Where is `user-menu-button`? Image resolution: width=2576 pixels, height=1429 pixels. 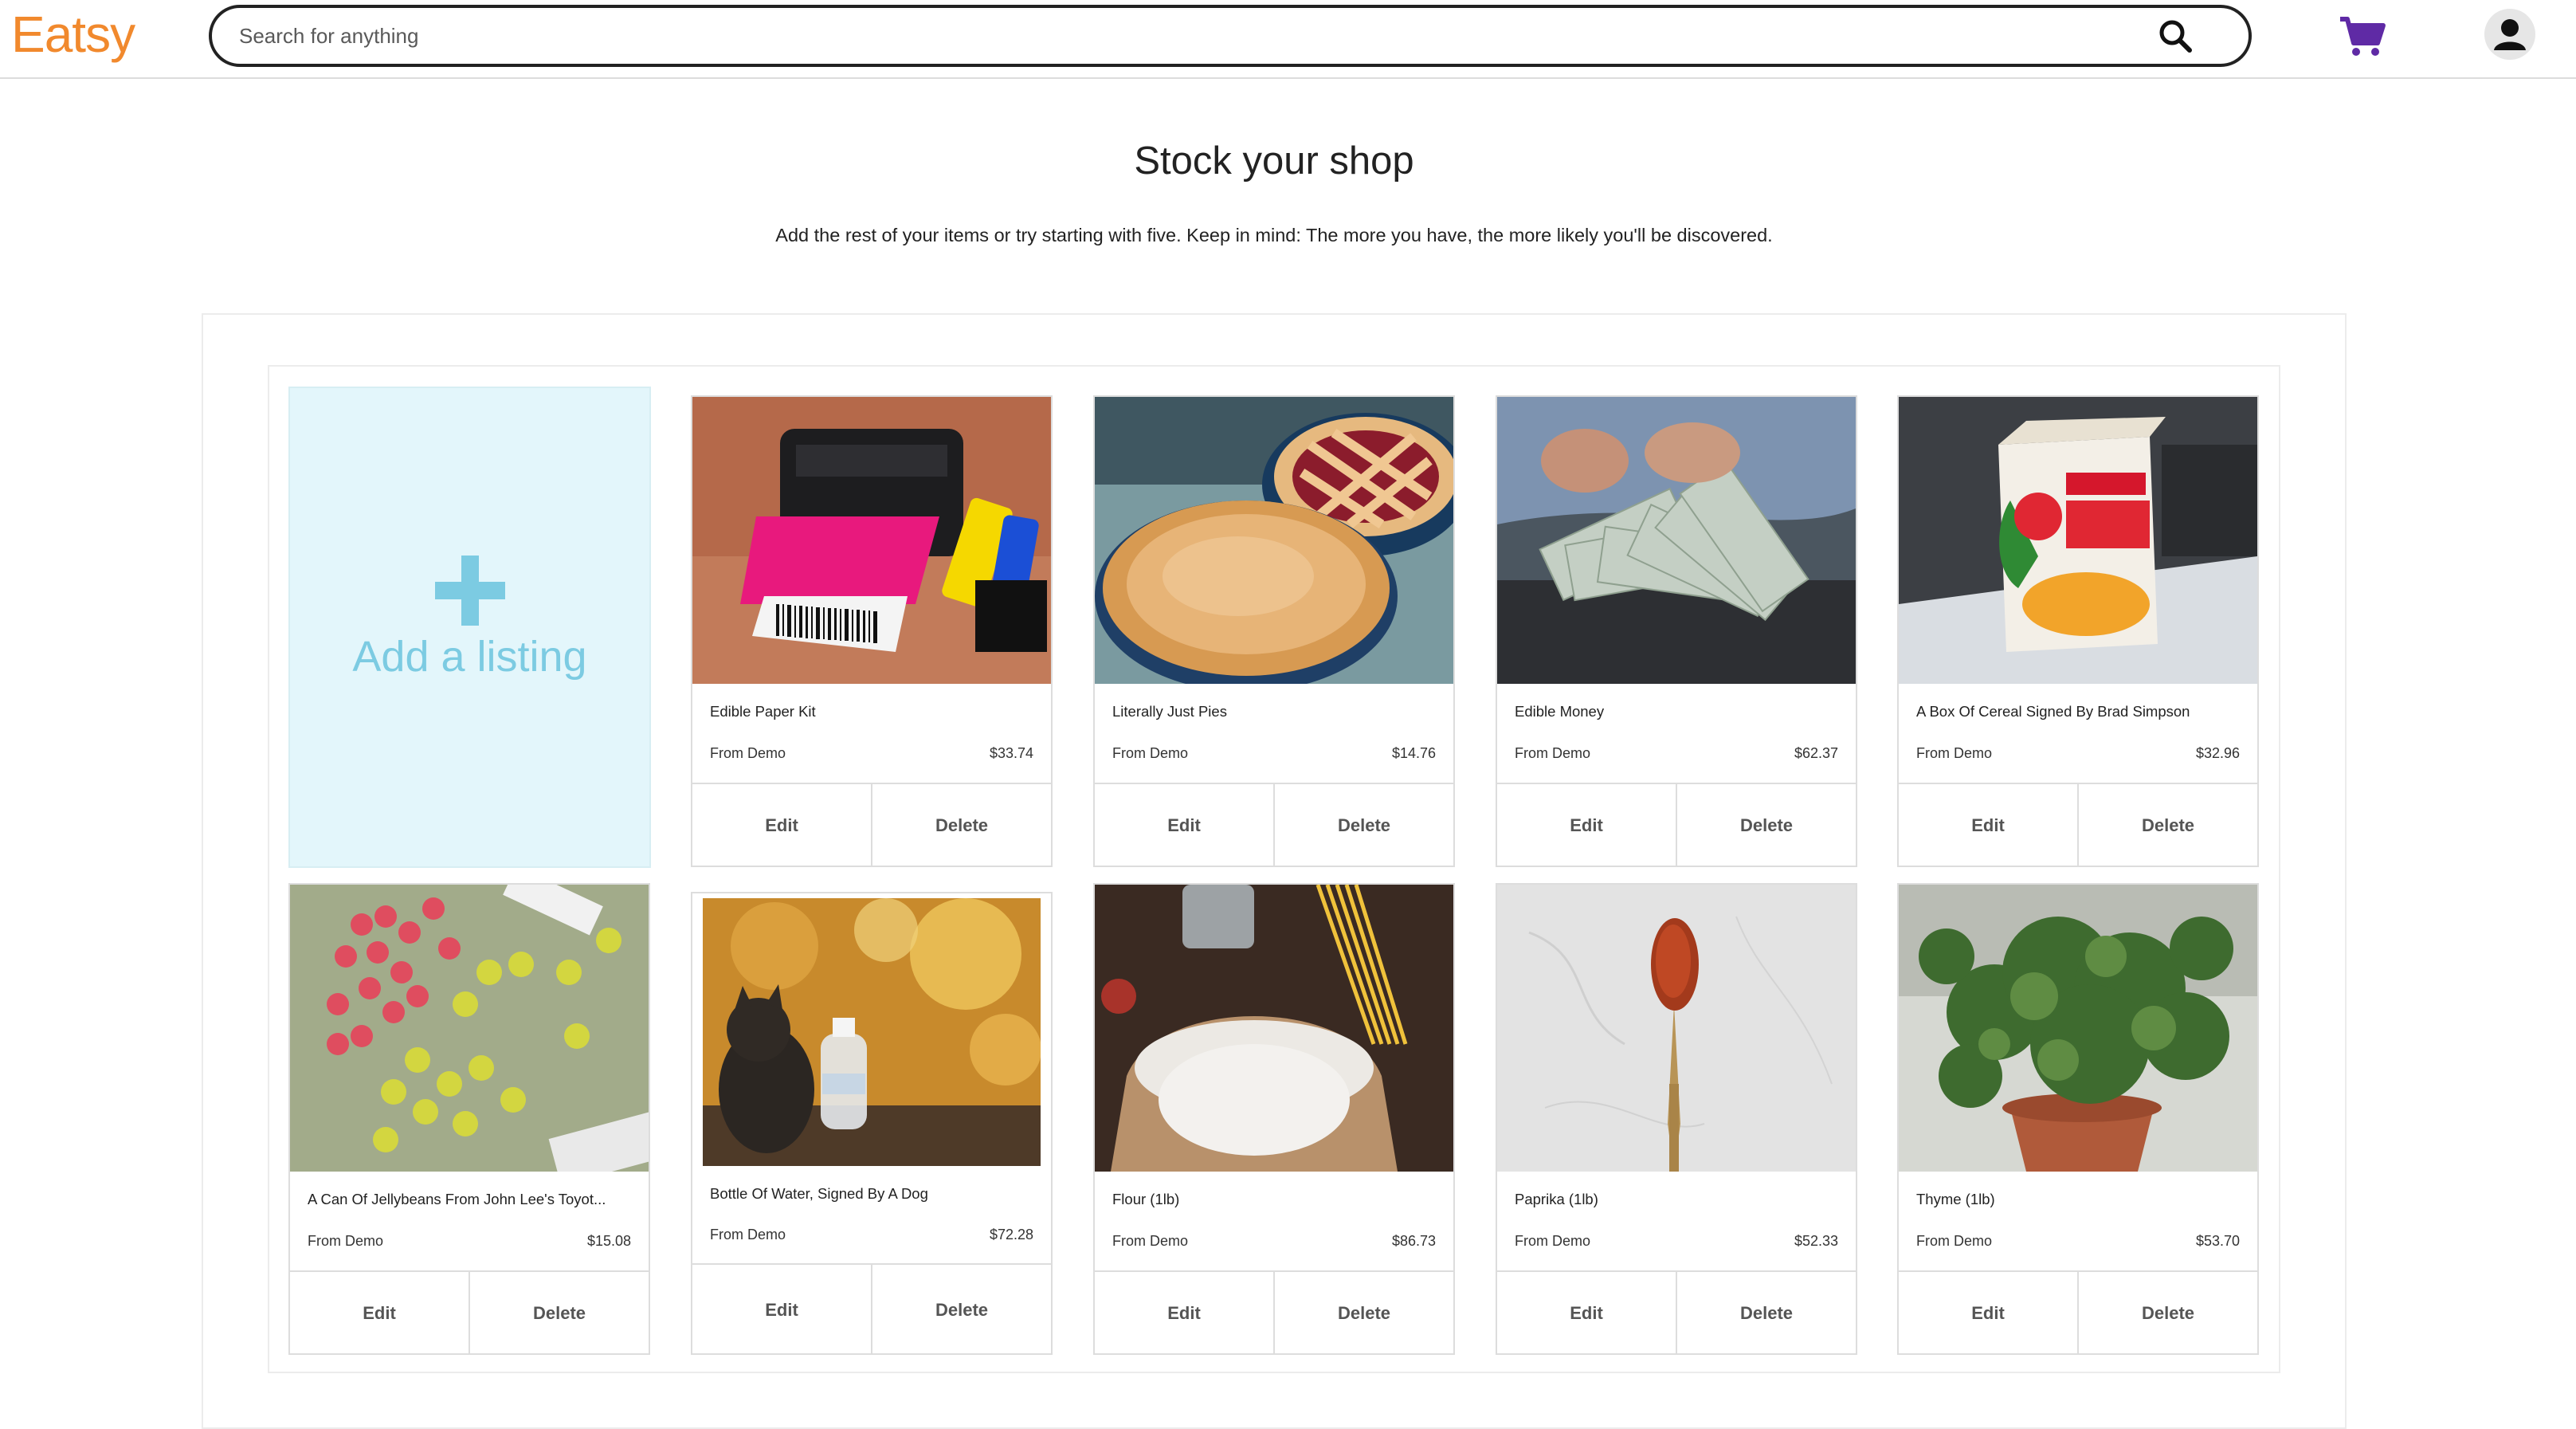 user-menu-button is located at coordinates (2509, 34).